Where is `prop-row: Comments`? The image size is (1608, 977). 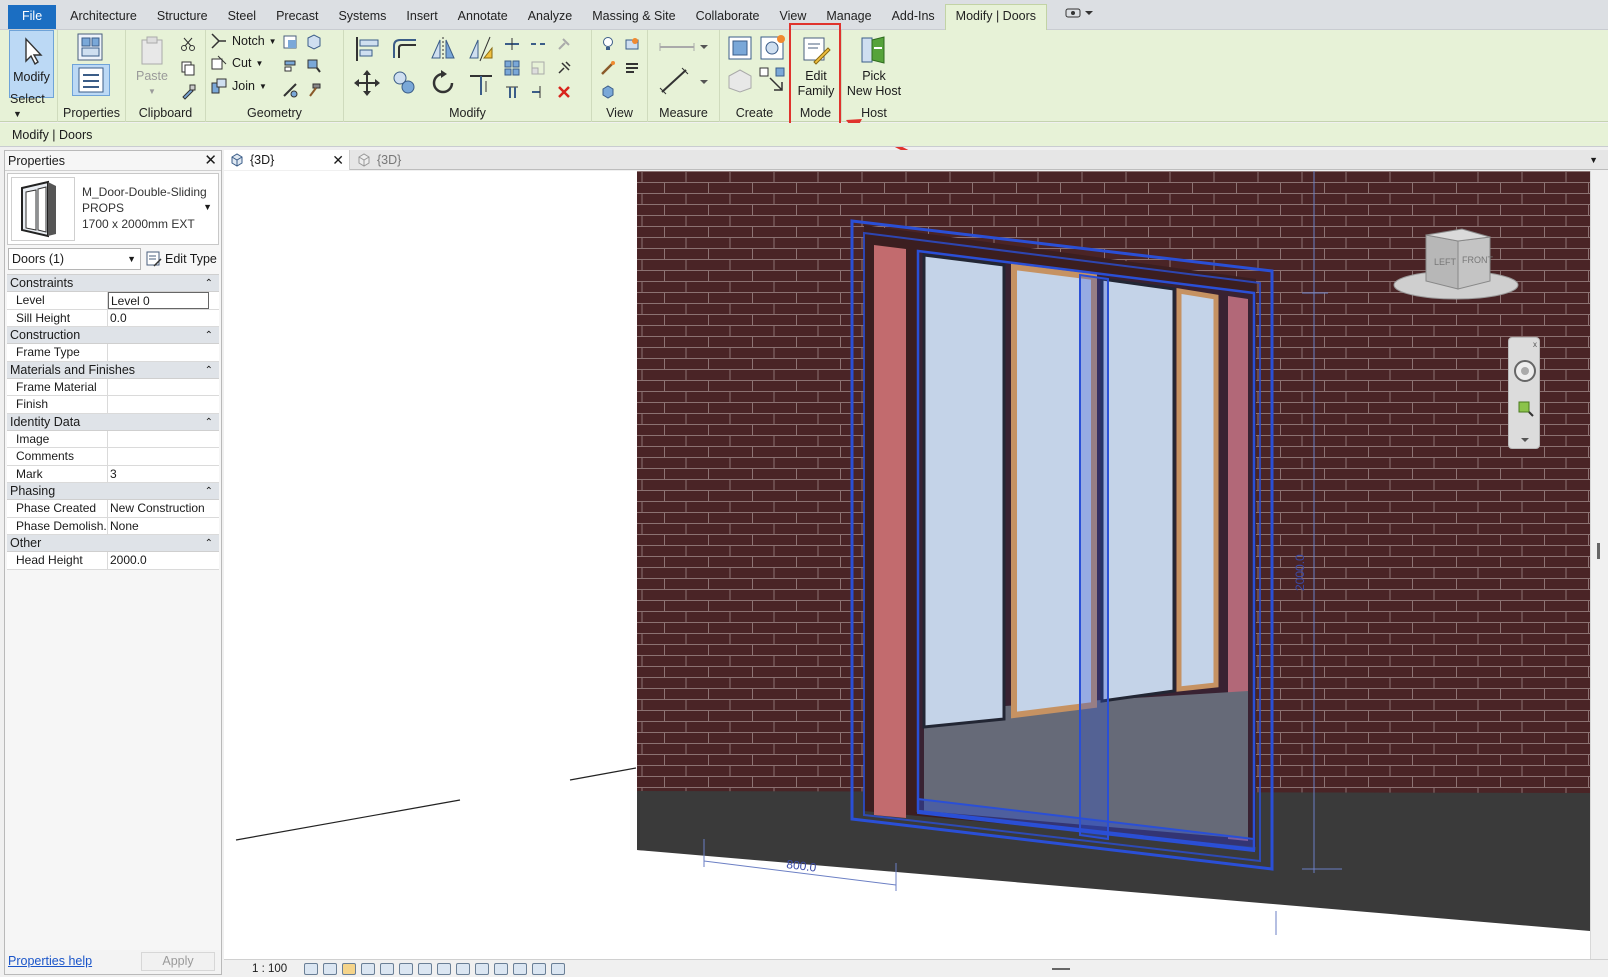
prop-row: Comments is located at coordinates (113, 457).